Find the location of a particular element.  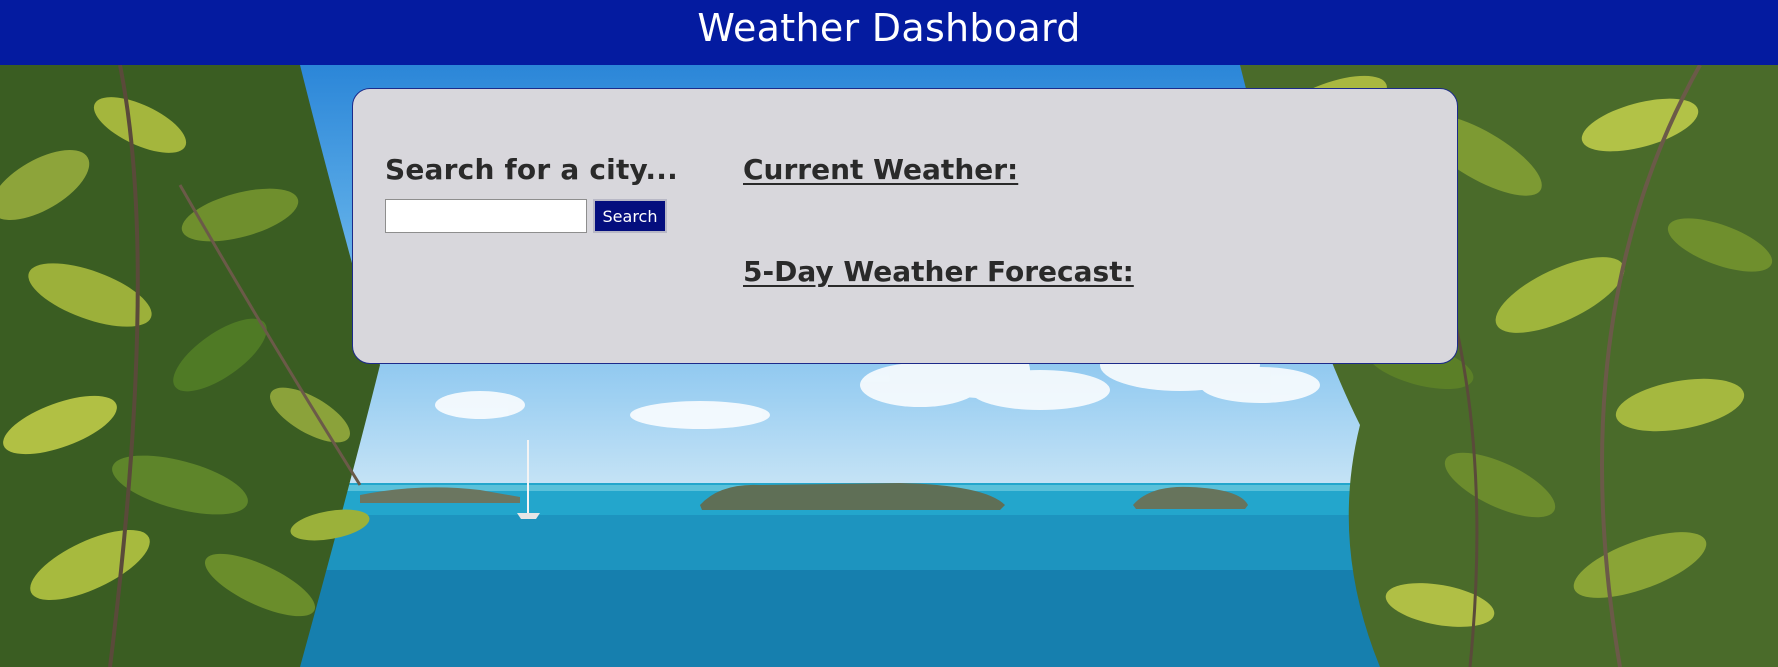

header-bar: Weather Dashboard is located at coordinates (889, 32).